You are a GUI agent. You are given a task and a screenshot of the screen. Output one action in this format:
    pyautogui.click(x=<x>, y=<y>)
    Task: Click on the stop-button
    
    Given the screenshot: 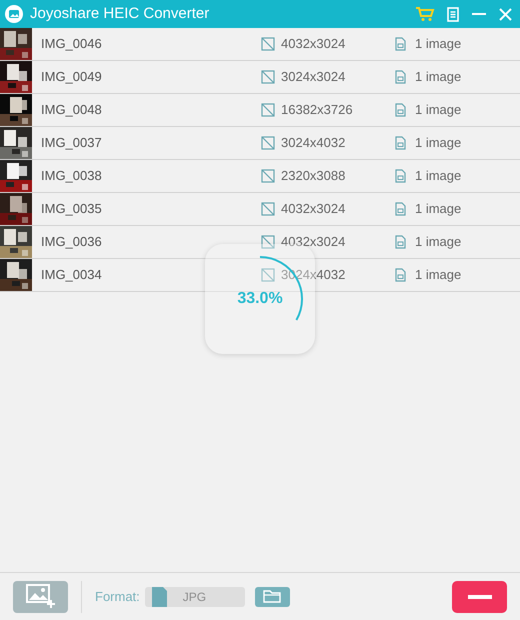 What is the action you would take?
    pyautogui.click(x=479, y=596)
    